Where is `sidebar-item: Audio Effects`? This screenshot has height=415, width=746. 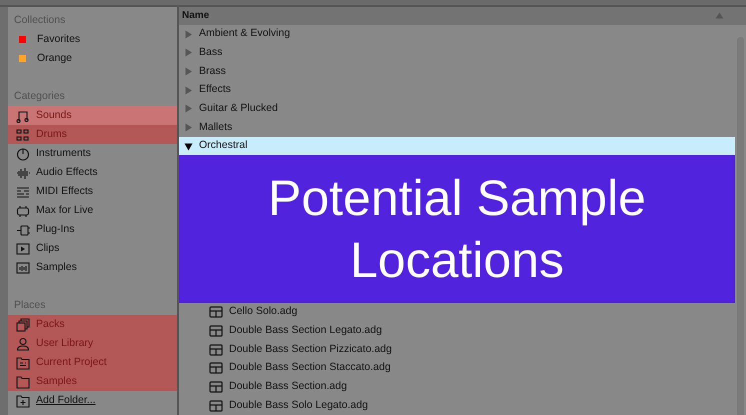 sidebar-item: Audio Effects is located at coordinates (92, 172).